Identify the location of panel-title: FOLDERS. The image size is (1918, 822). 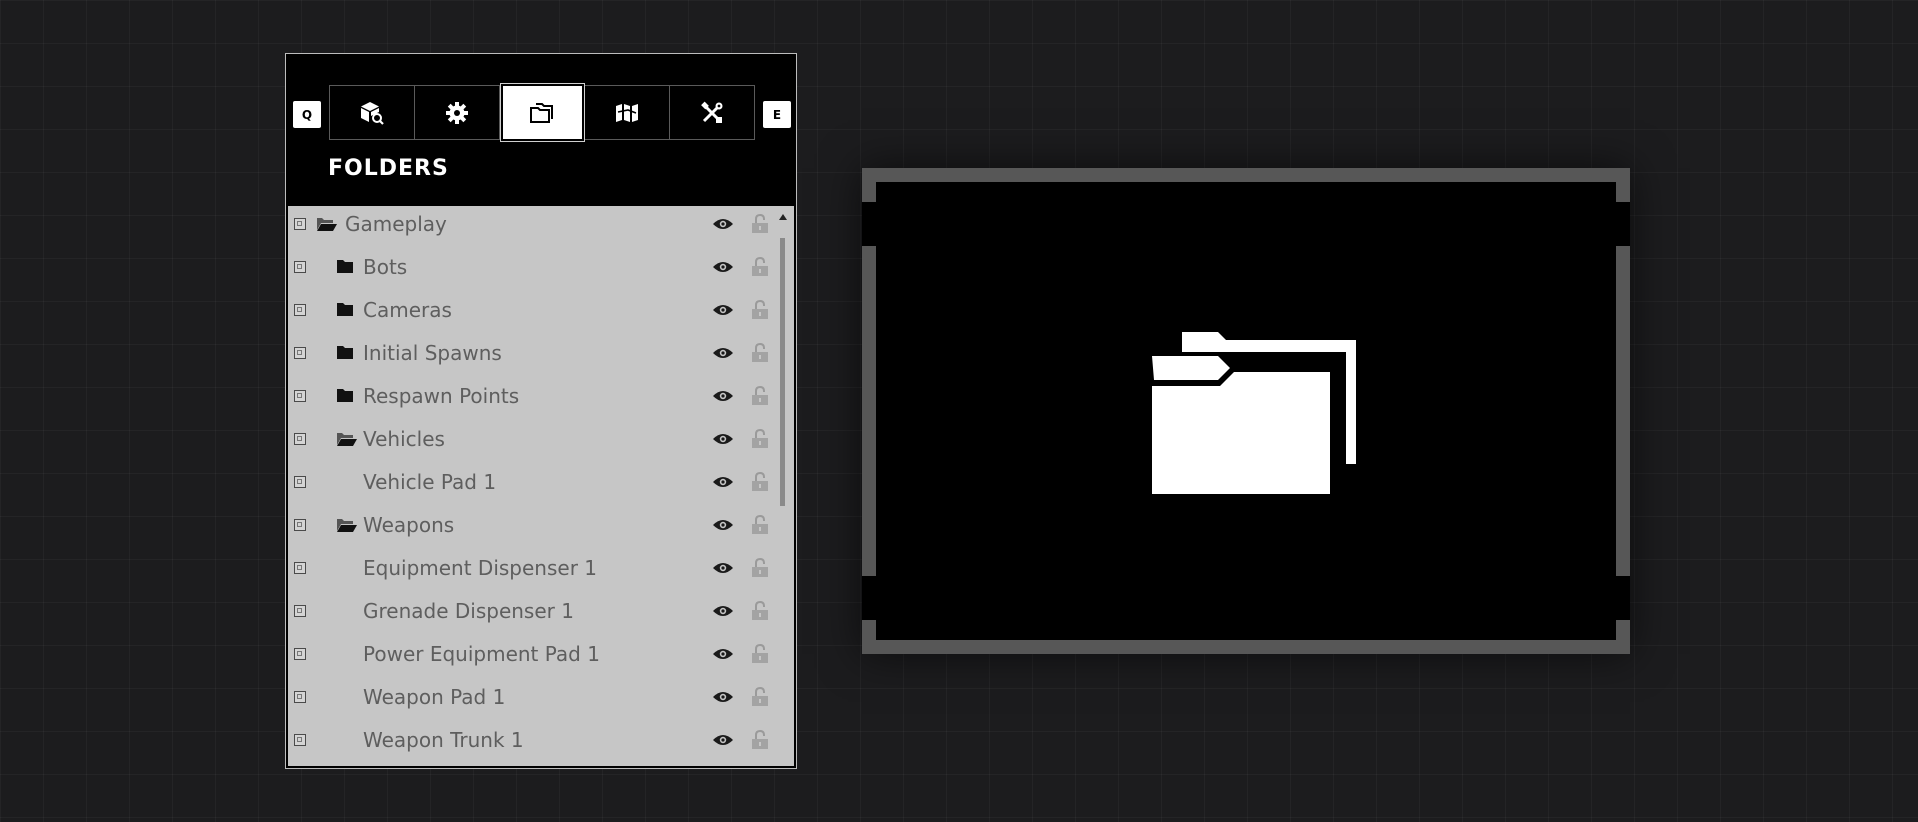
(388, 168).